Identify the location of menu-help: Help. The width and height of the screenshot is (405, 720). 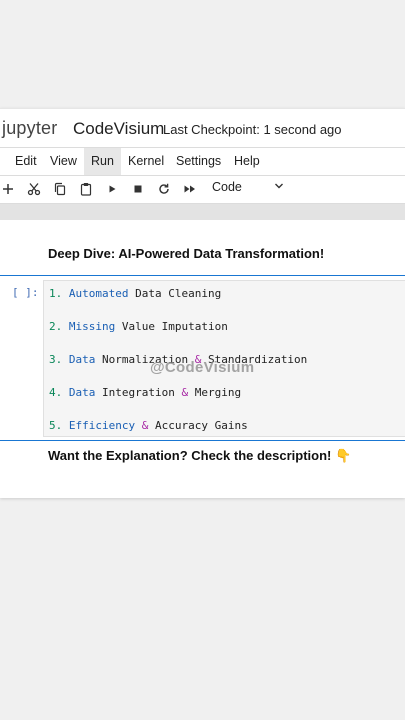
(247, 161).